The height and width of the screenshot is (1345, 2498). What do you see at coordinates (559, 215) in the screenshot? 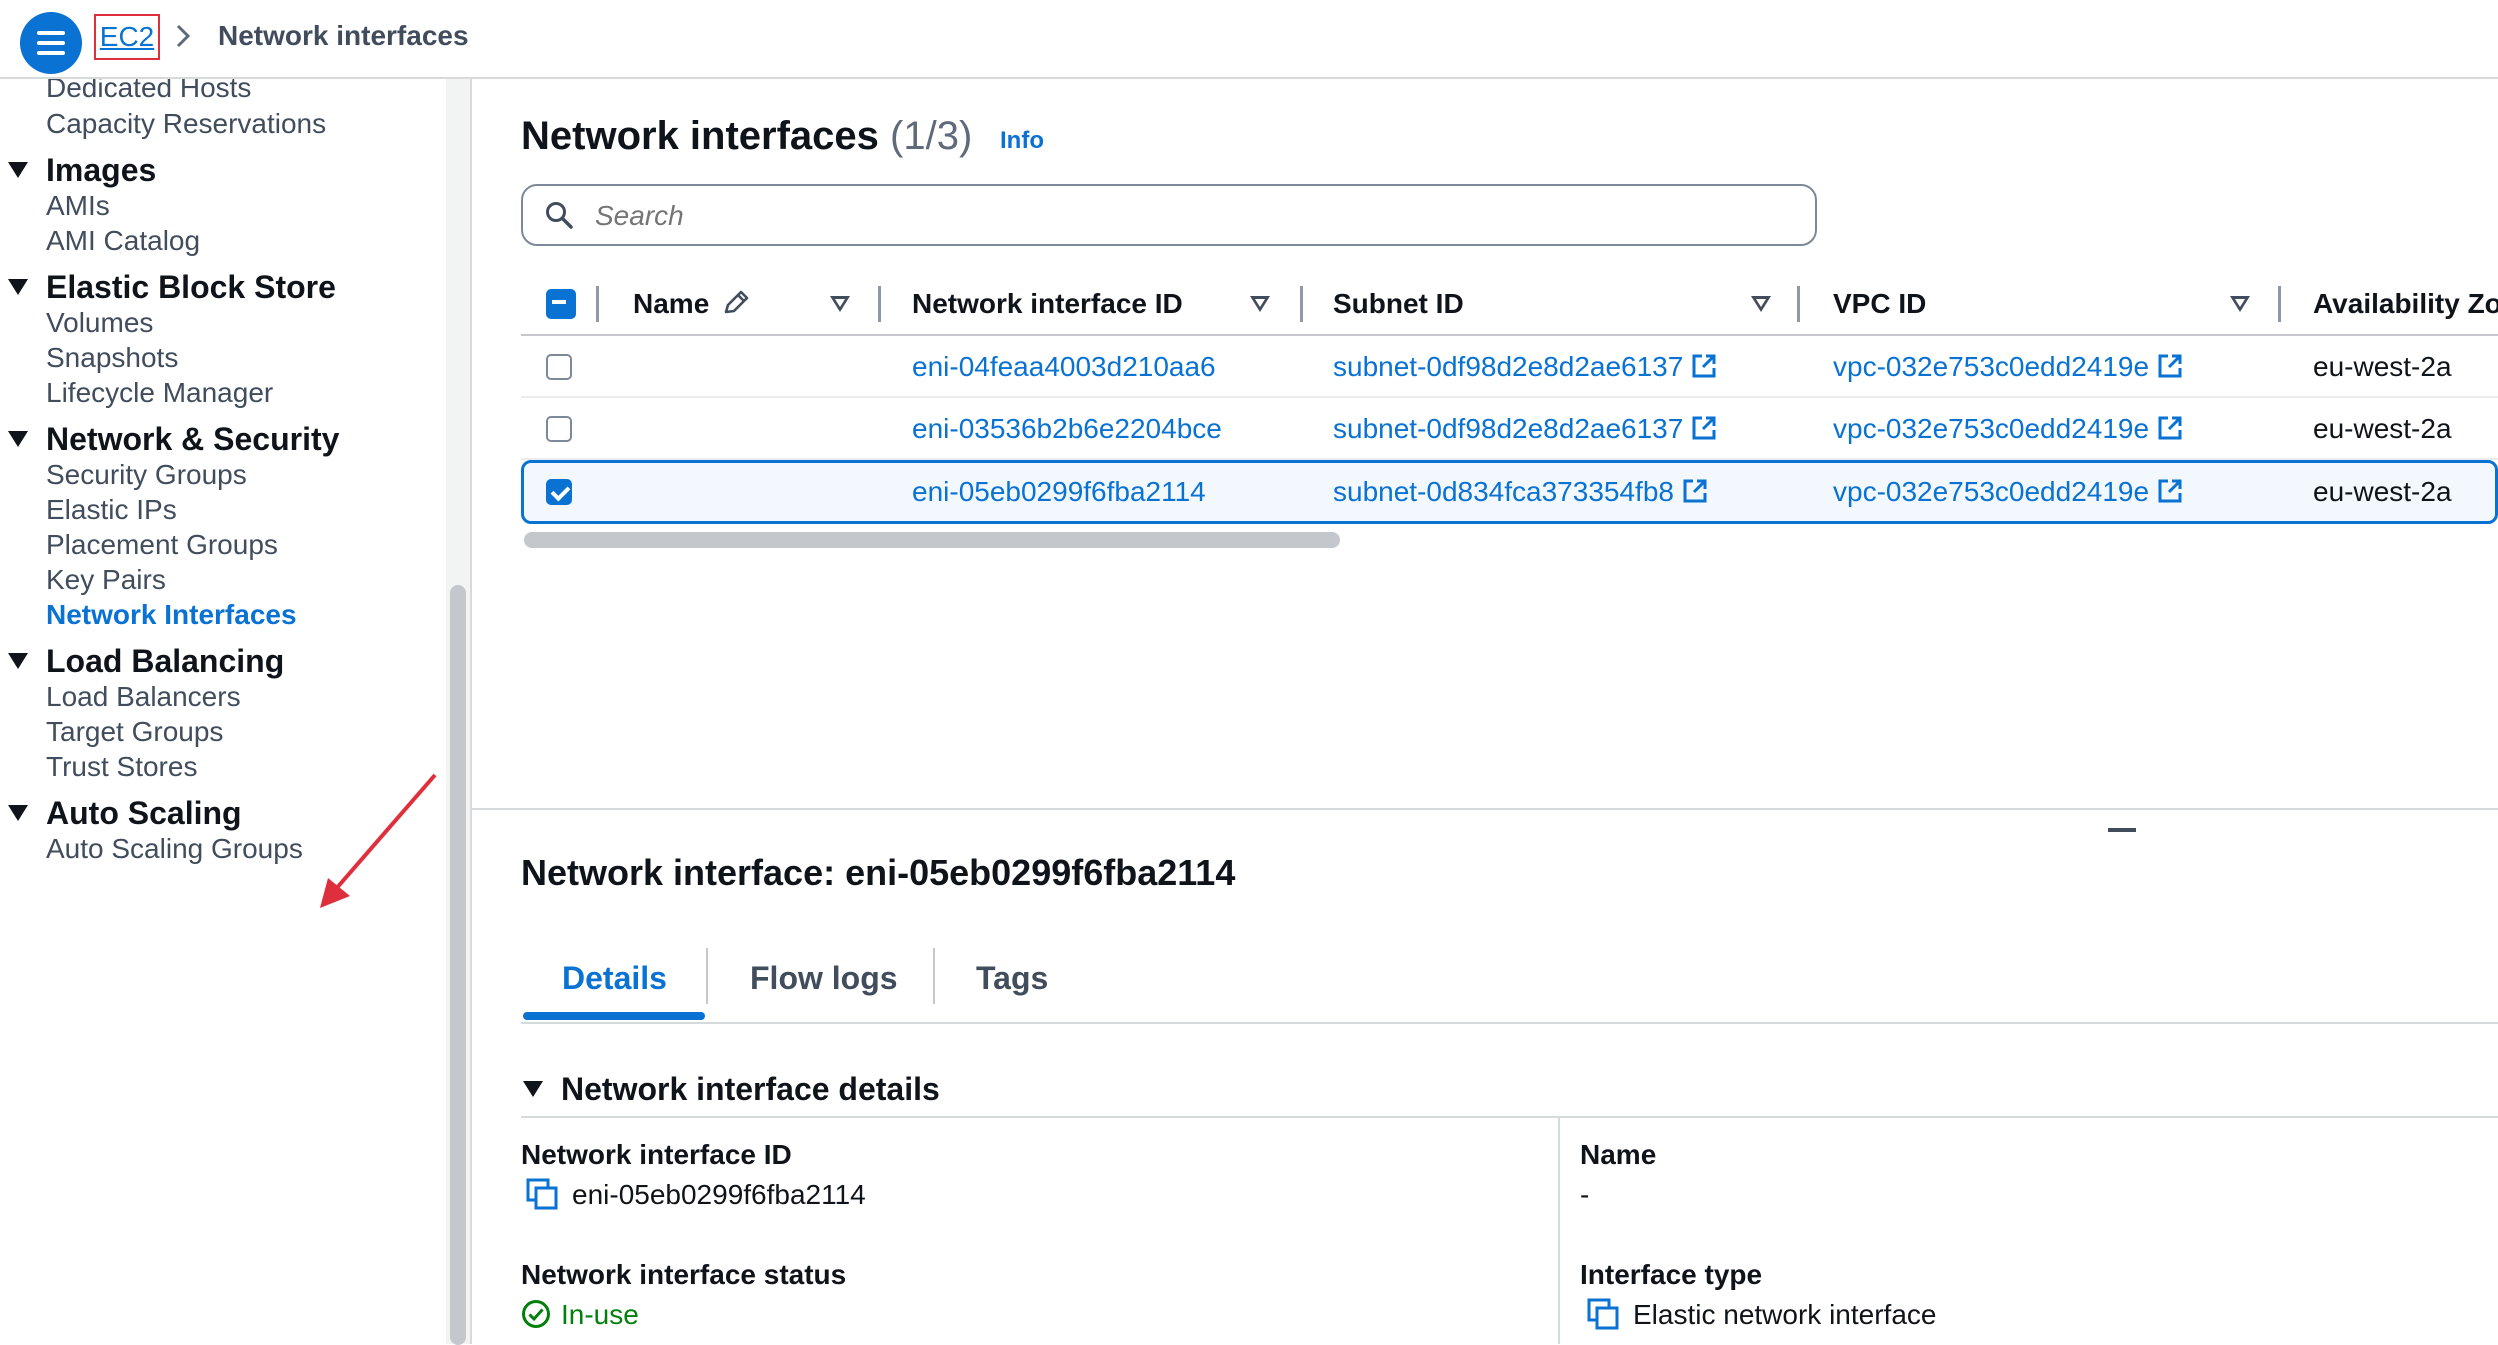
I see `search-icon` at bounding box center [559, 215].